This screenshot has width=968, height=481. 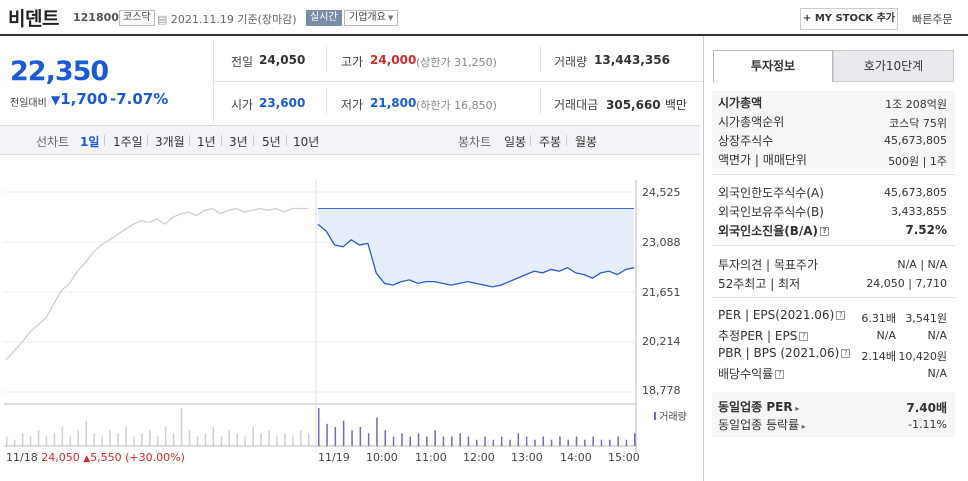 What do you see at coordinates (773, 66) in the screenshot?
I see `tab-invest-info: 투자정보` at bounding box center [773, 66].